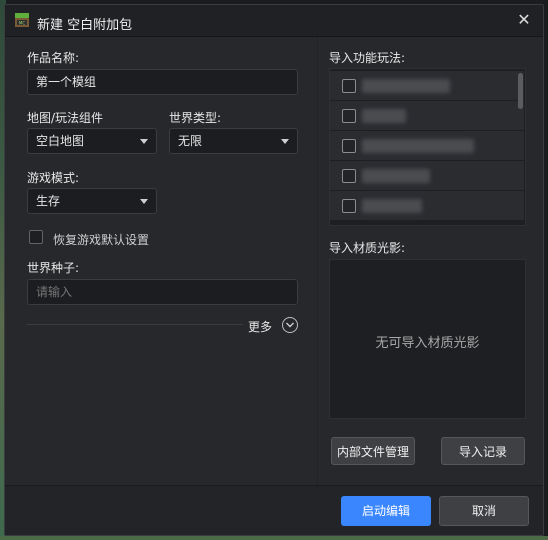  Describe the element at coordinates (65, 118) in the screenshot. I see `map-component-label: 地图/玩法组件` at that location.